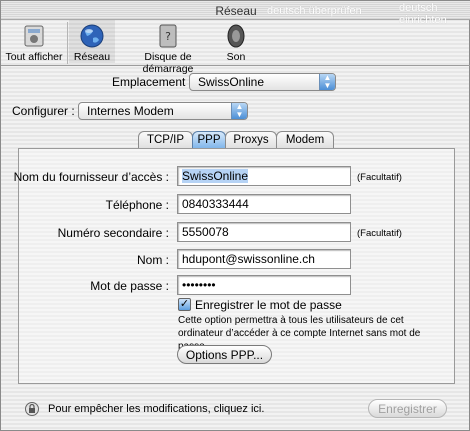  Describe the element at coordinates (32, 409) in the screenshot. I see `lock-icon` at that location.